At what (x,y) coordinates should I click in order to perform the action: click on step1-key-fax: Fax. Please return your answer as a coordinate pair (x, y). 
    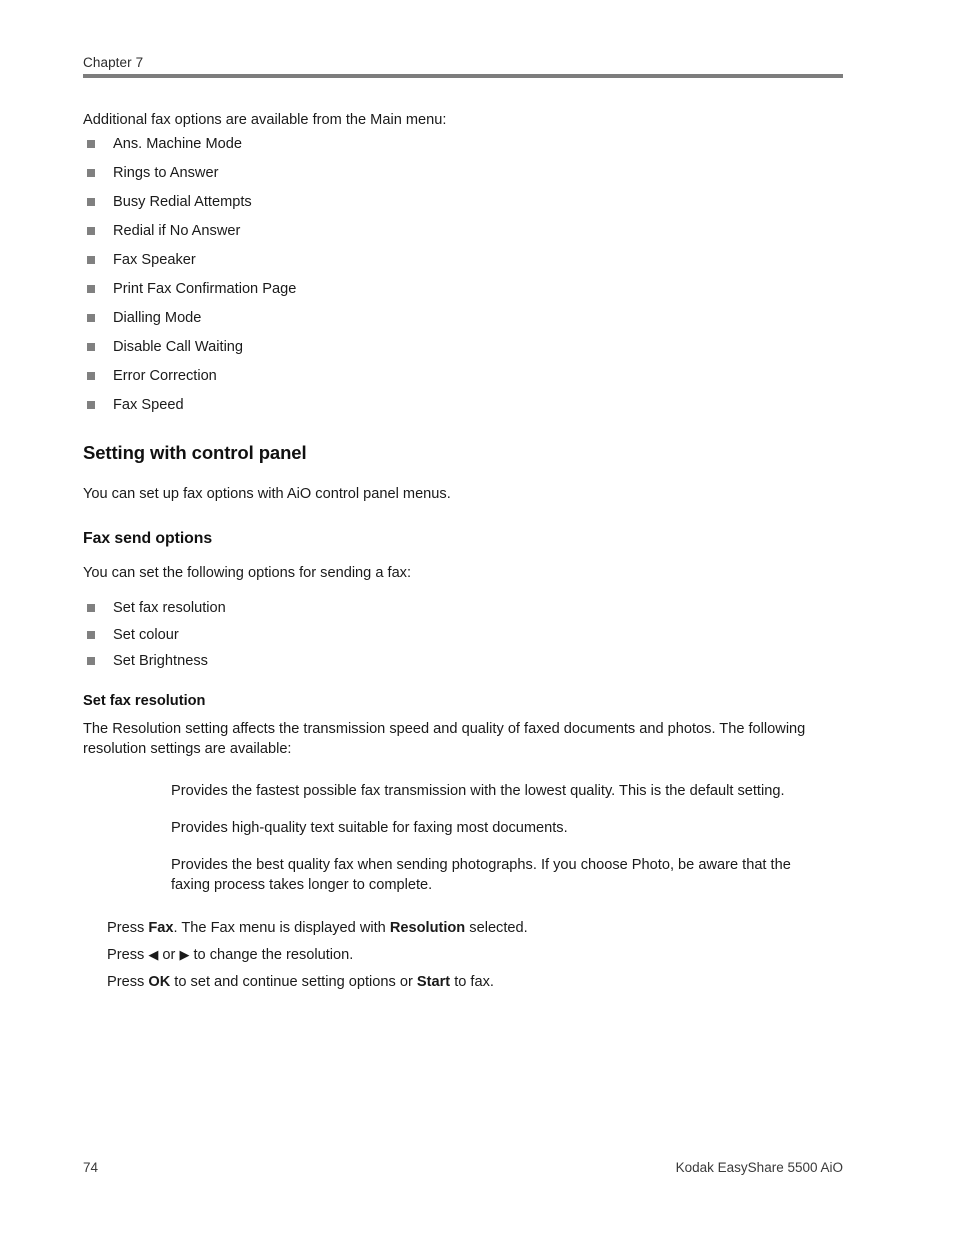
    Looking at the image, I should click on (161, 927).